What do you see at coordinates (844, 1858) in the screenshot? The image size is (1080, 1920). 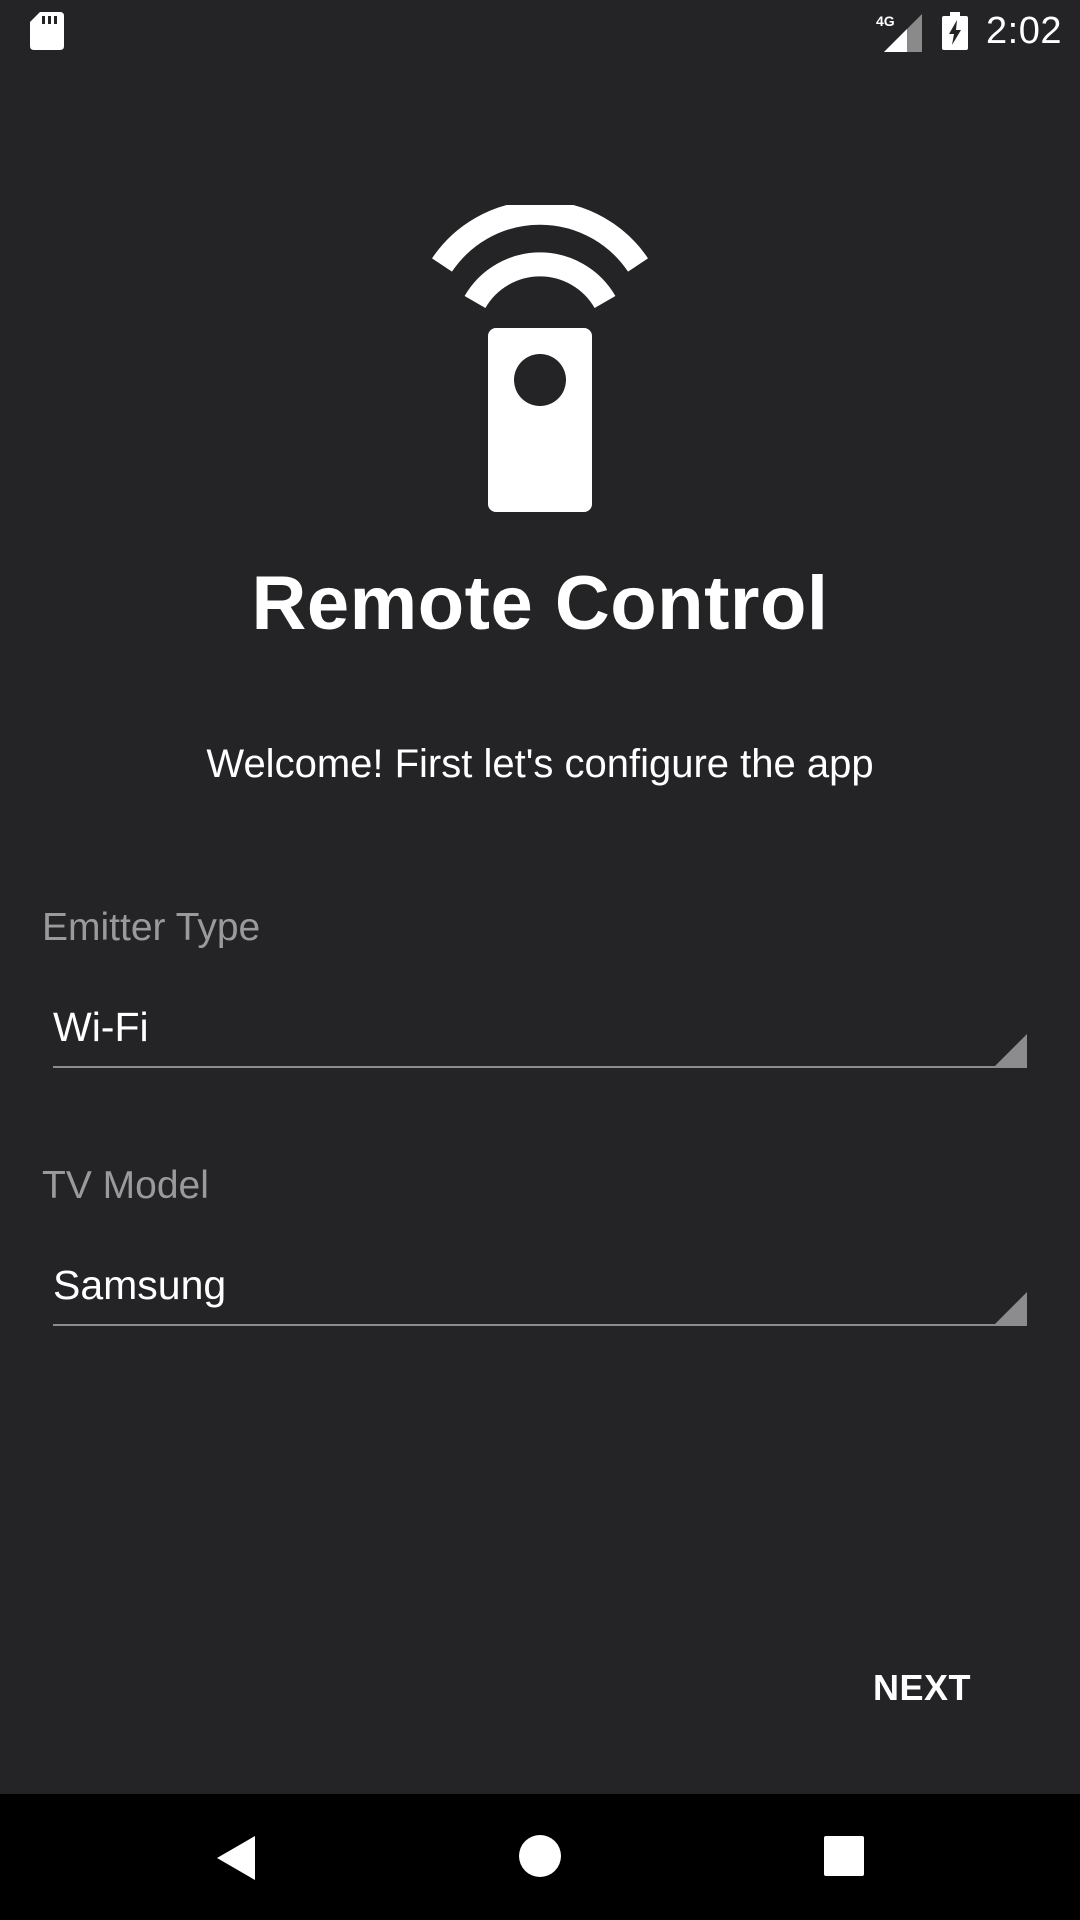 I see `recents-icon` at bounding box center [844, 1858].